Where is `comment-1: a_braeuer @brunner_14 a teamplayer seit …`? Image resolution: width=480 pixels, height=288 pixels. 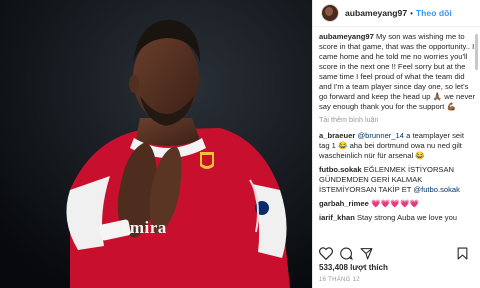
comment-1: a_braeuer @brunner_14 a teamplayer seit … is located at coordinates (397, 146).